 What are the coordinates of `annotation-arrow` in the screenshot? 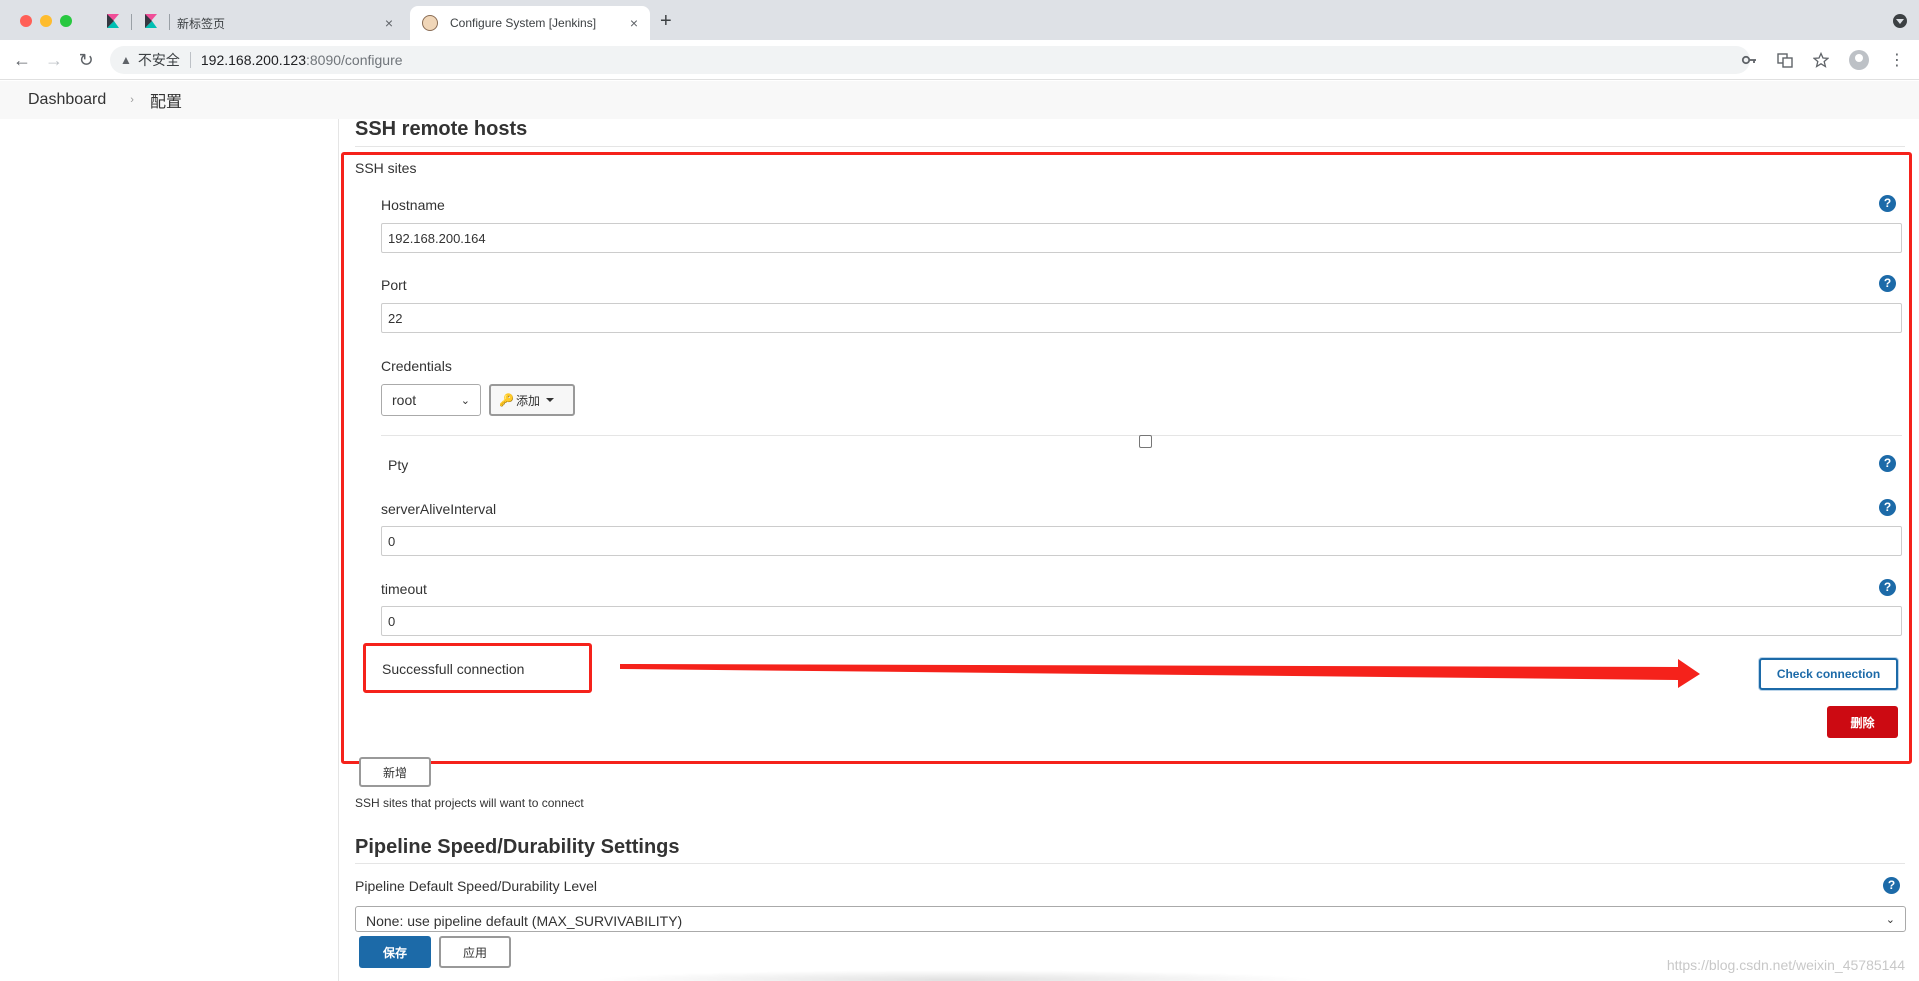 It's located at (1160, 673).